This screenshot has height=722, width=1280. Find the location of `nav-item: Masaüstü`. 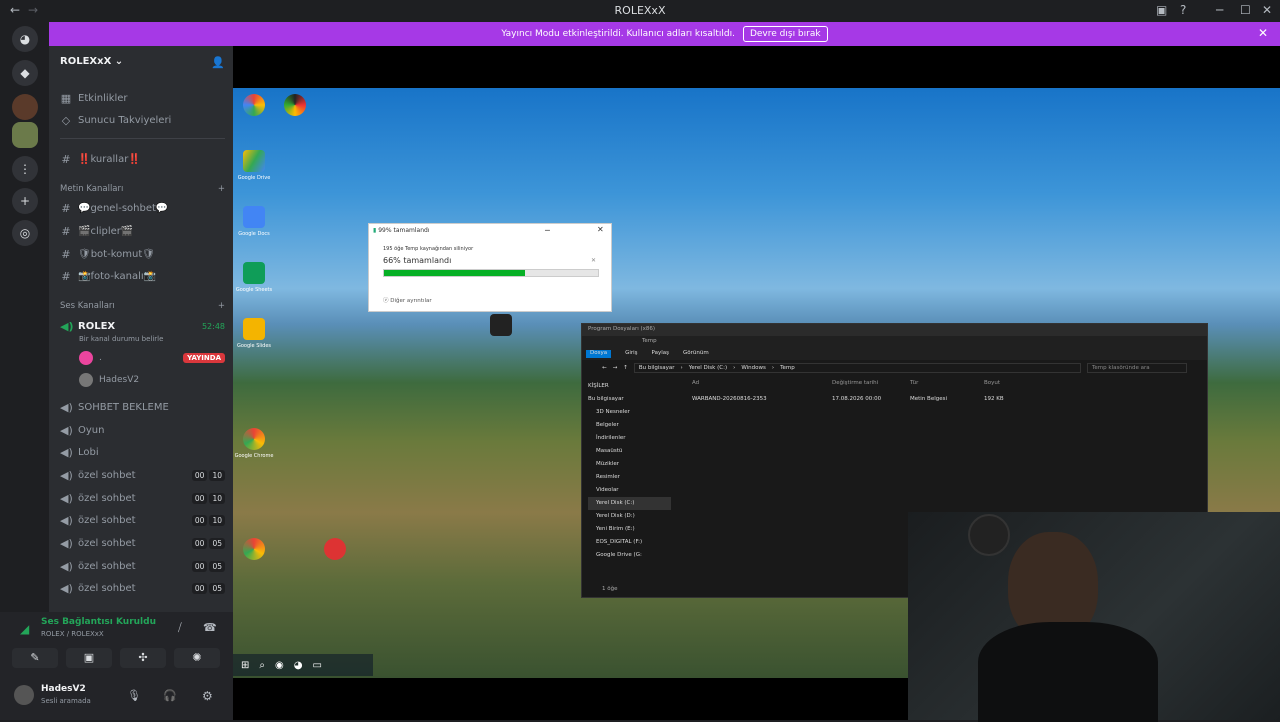

nav-item: Masaüstü is located at coordinates (629, 451).